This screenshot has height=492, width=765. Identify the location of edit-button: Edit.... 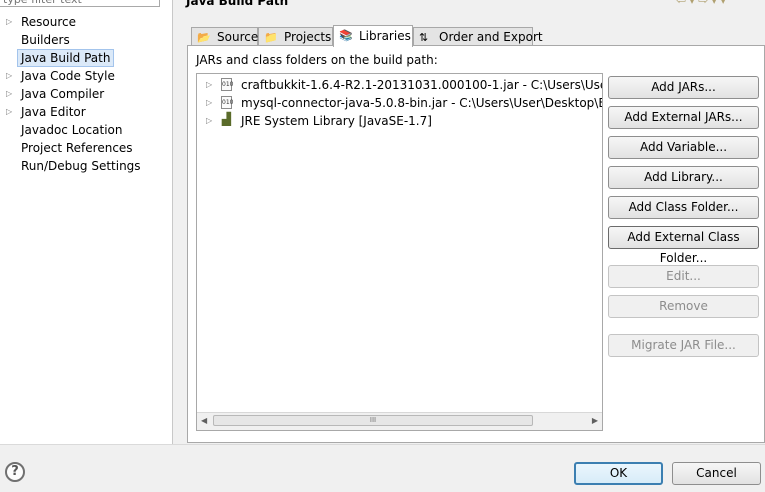
(683, 276).